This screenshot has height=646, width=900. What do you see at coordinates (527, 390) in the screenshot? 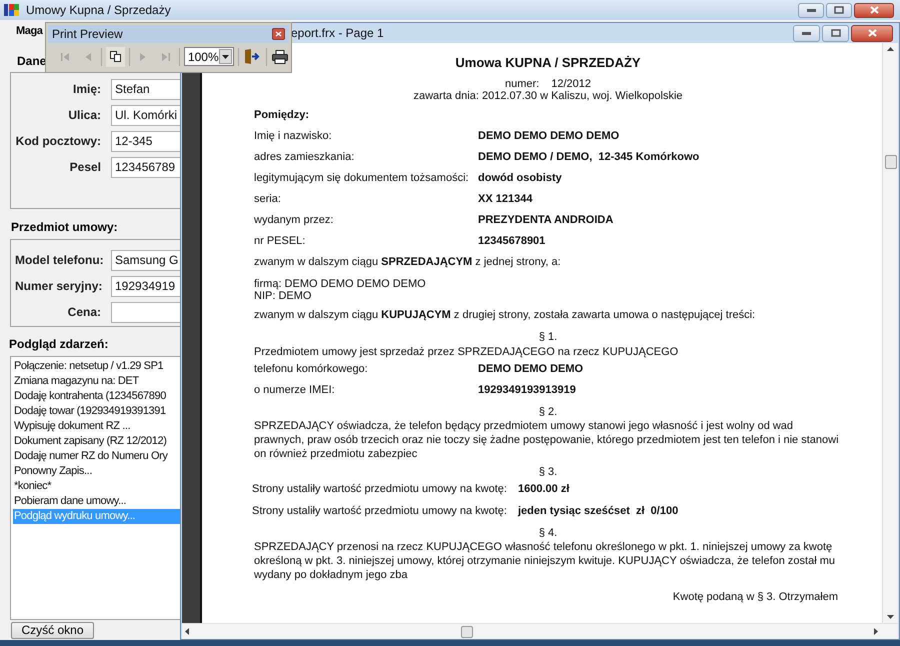
I see `document-value: 1929349193913919` at bounding box center [527, 390].